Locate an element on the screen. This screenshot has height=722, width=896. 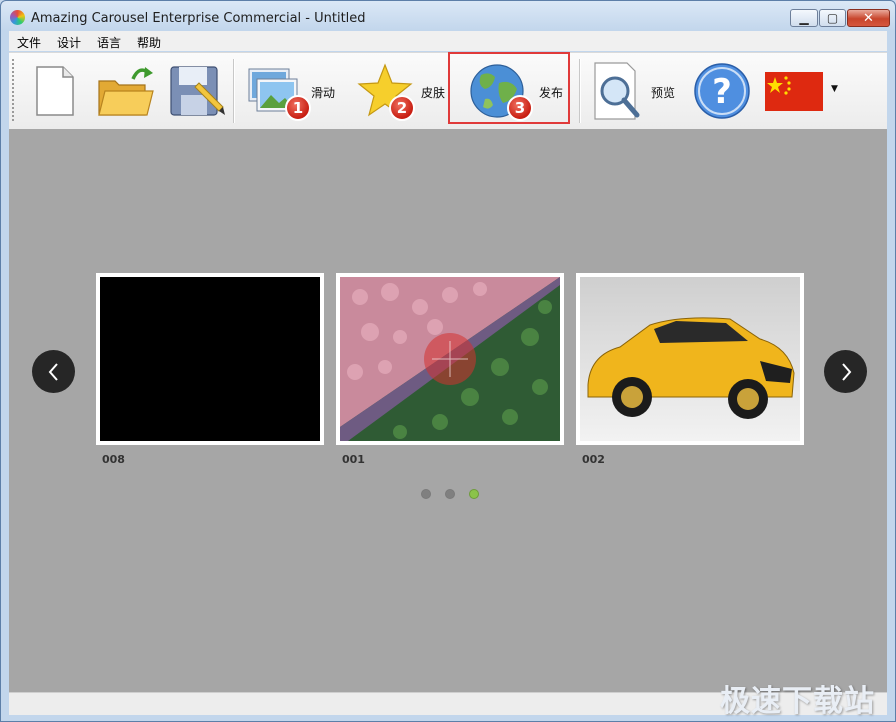
close-button: ✕ is located at coordinates (868, 18).